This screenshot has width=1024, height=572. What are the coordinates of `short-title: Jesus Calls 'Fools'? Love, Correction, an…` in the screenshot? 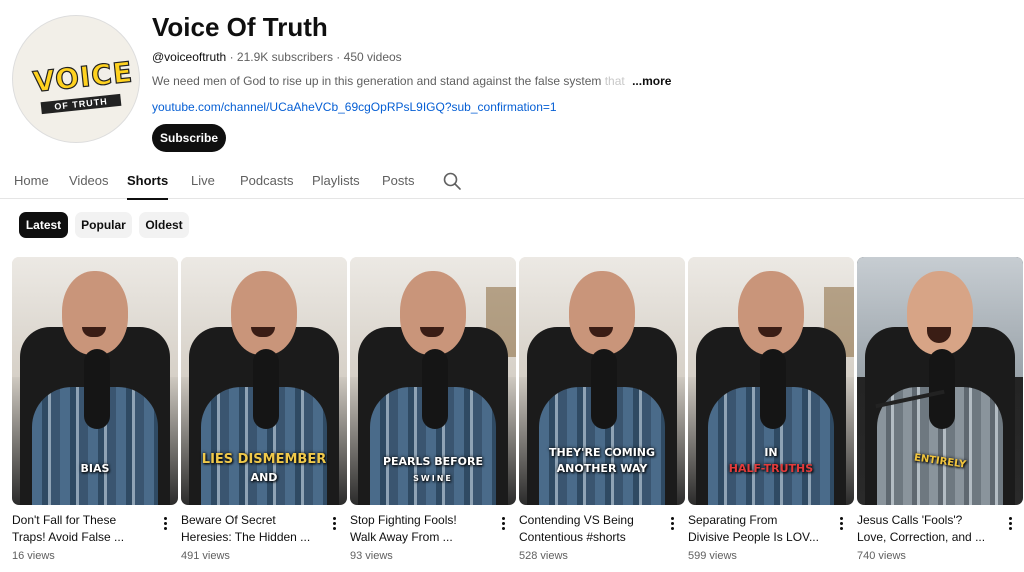 It's located at (928, 529).